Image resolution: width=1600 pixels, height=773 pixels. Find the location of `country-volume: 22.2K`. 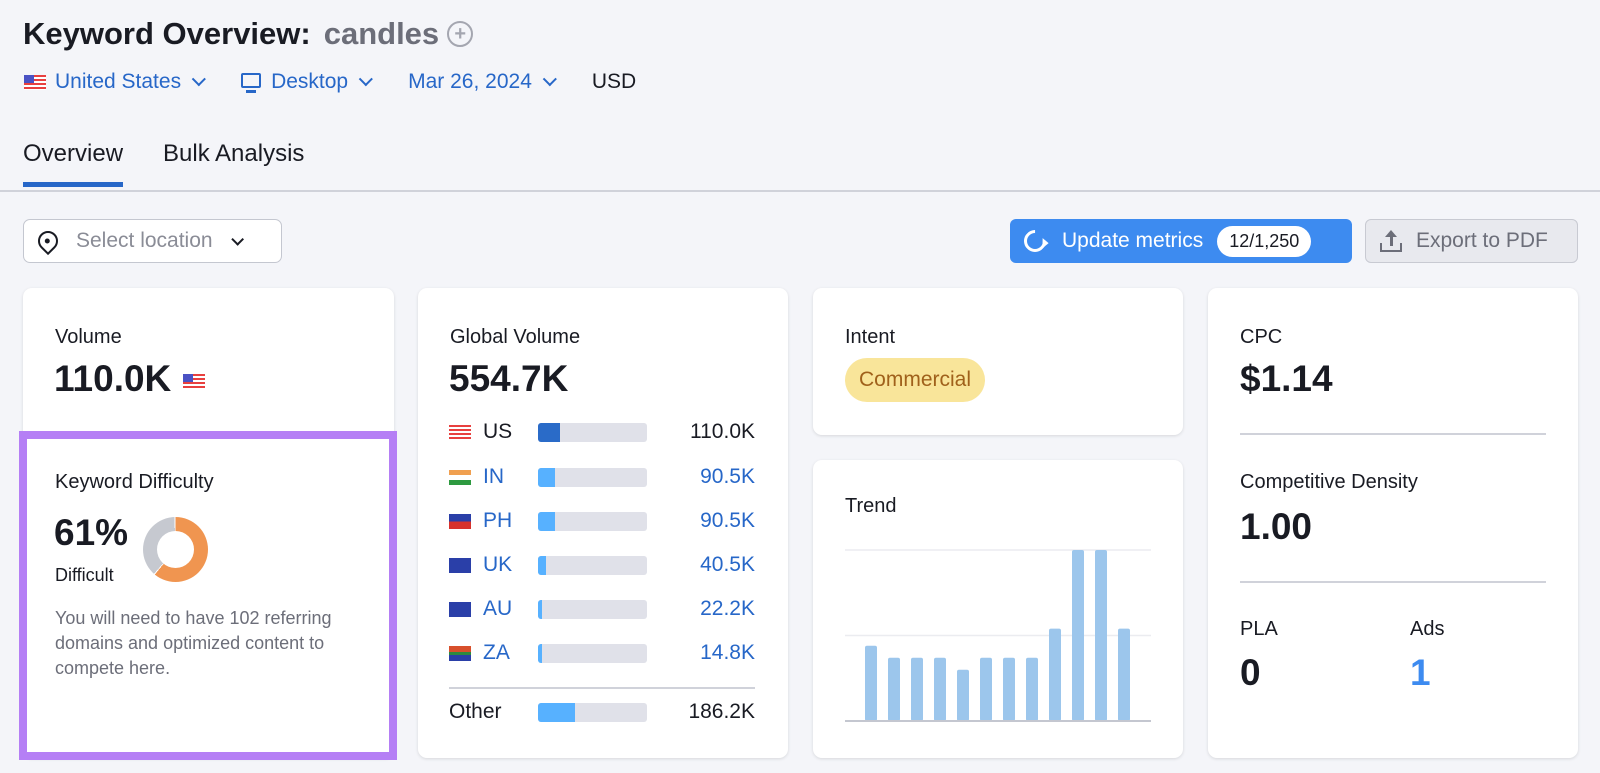

country-volume: 22.2K is located at coordinates (701, 609).